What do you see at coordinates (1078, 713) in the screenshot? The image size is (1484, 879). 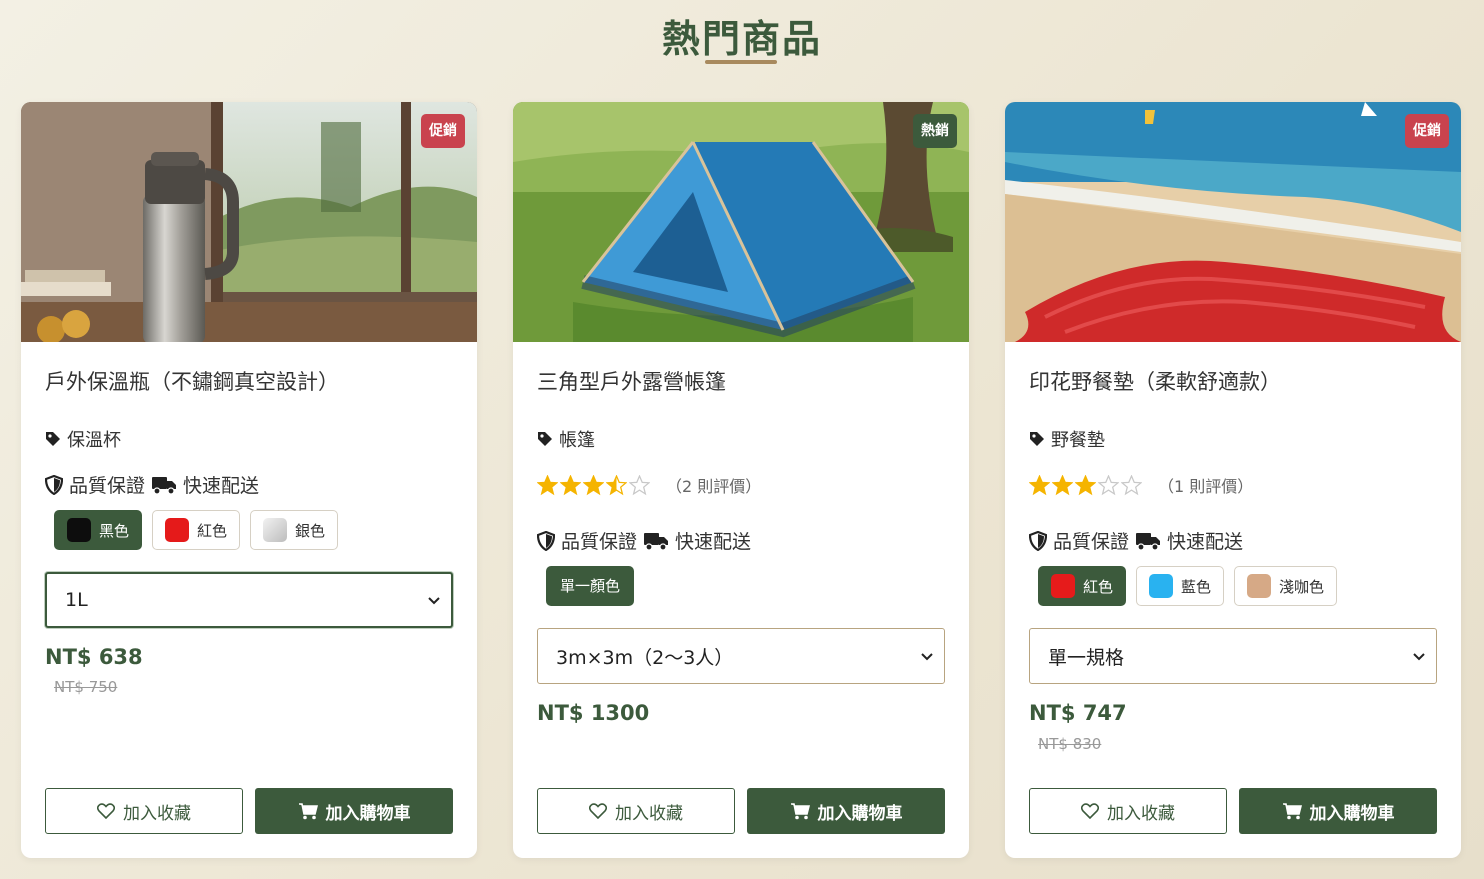 I see `price: NT$ 747` at bounding box center [1078, 713].